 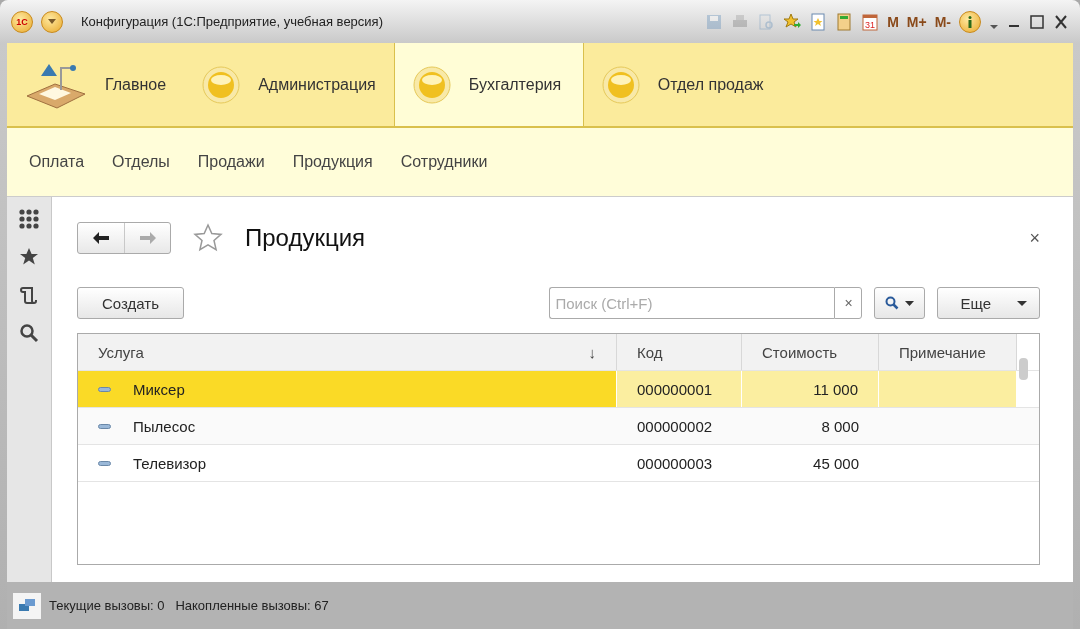 What do you see at coordinates (130, 303) in the screenshot?
I see `create-button: Создать` at bounding box center [130, 303].